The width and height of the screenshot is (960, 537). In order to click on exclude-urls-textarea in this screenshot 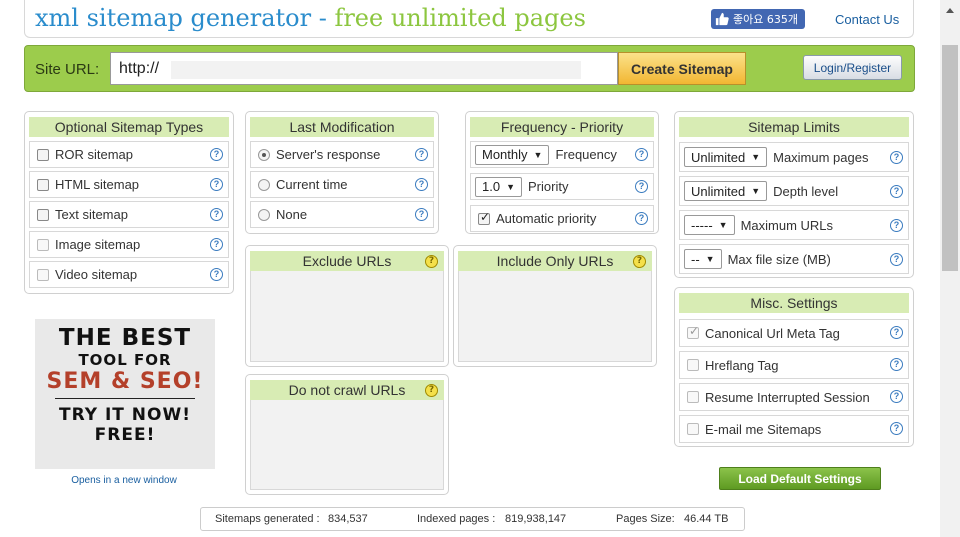, I will do `click(347, 316)`.